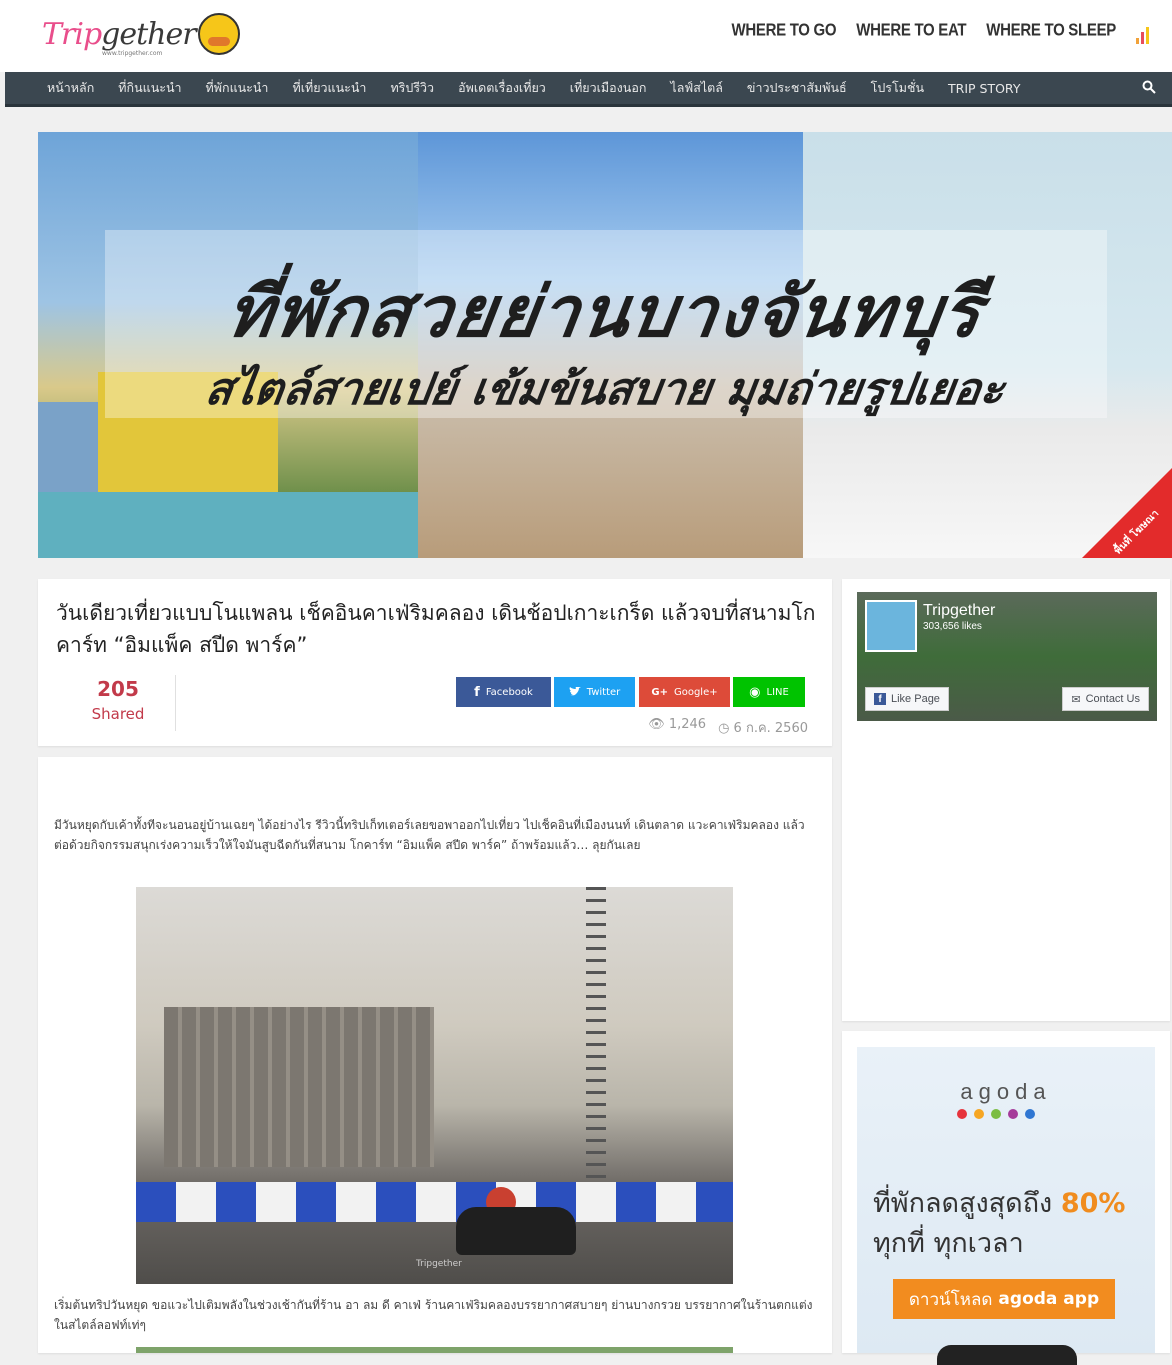 The width and height of the screenshot is (1172, 1365). I want to click on nav-item-travel: ที่เที่ยวแนะนำ, so click(329, 88).